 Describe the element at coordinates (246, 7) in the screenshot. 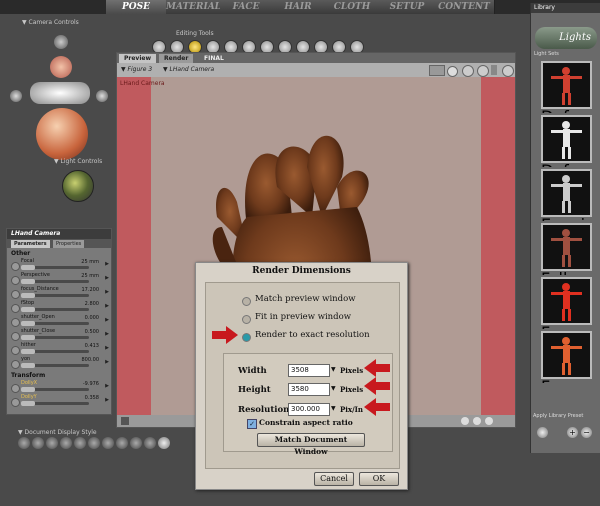

I see `tab-face: FACE` at that location.